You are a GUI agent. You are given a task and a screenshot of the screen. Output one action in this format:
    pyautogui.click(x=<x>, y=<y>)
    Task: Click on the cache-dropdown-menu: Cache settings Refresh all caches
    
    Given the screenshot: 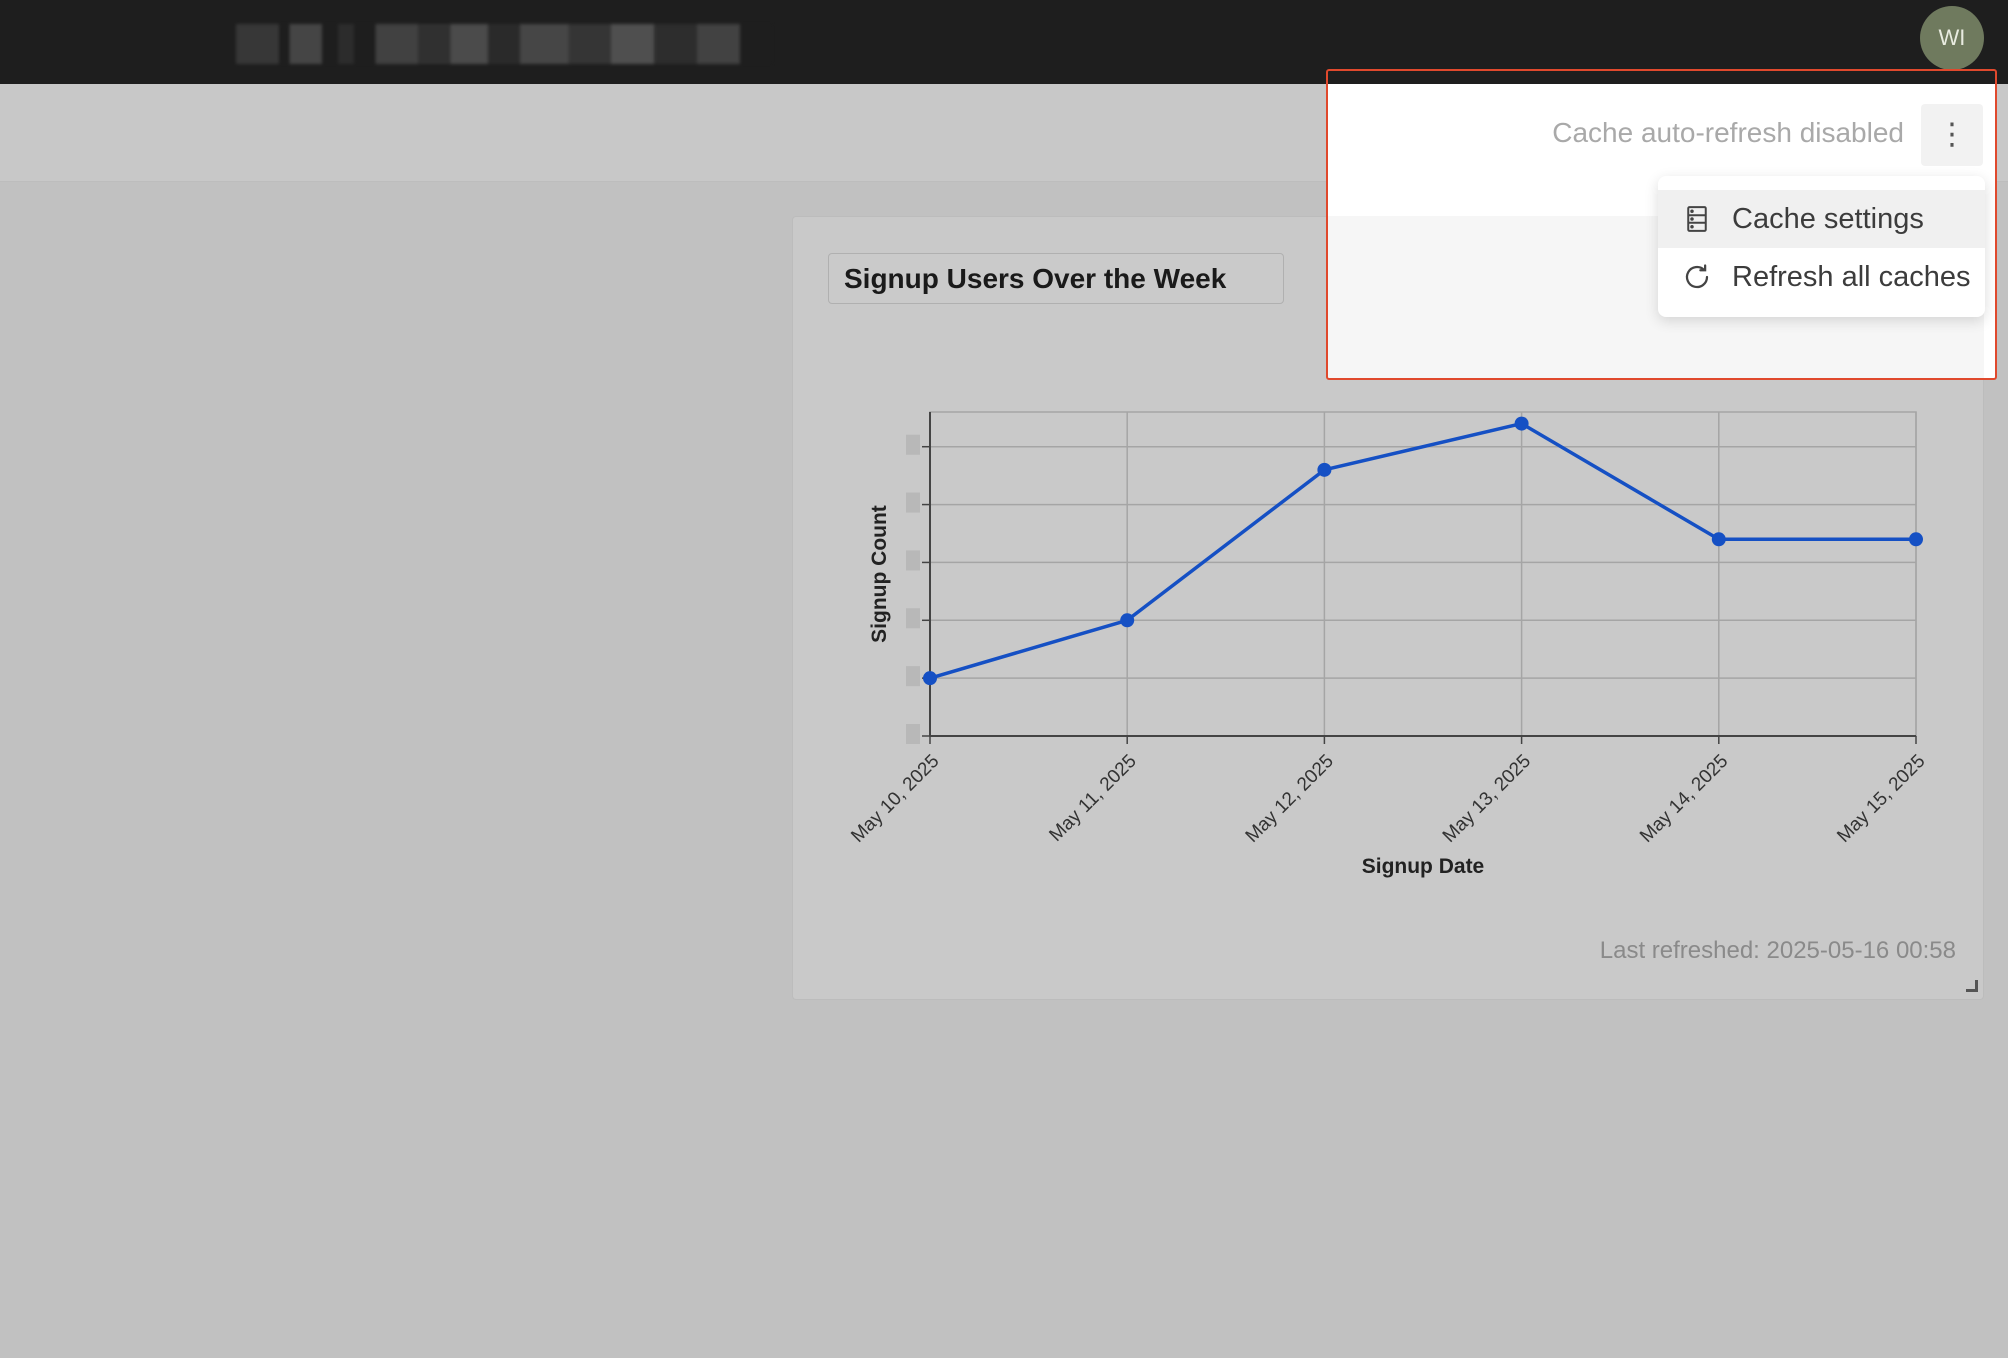 What is the action you would take?
    pyautogui.click(x=1821, y=246)
    